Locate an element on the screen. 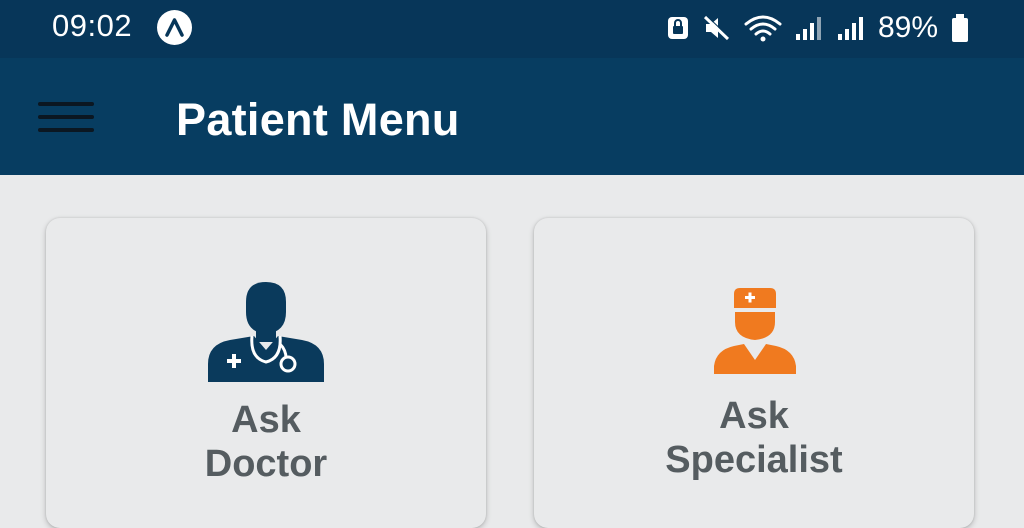  nurse-icon is located at coordinates (755, 331).